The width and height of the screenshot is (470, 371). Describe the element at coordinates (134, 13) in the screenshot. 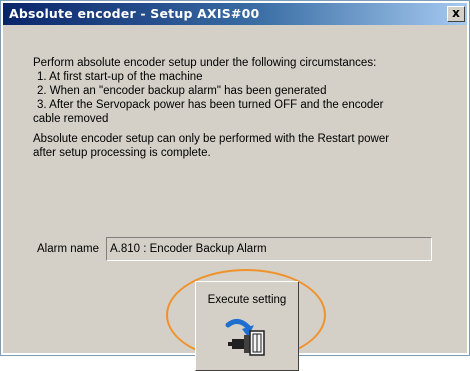

I see `window-title: Absolute encoder - Setup AXIS#00` at that location.